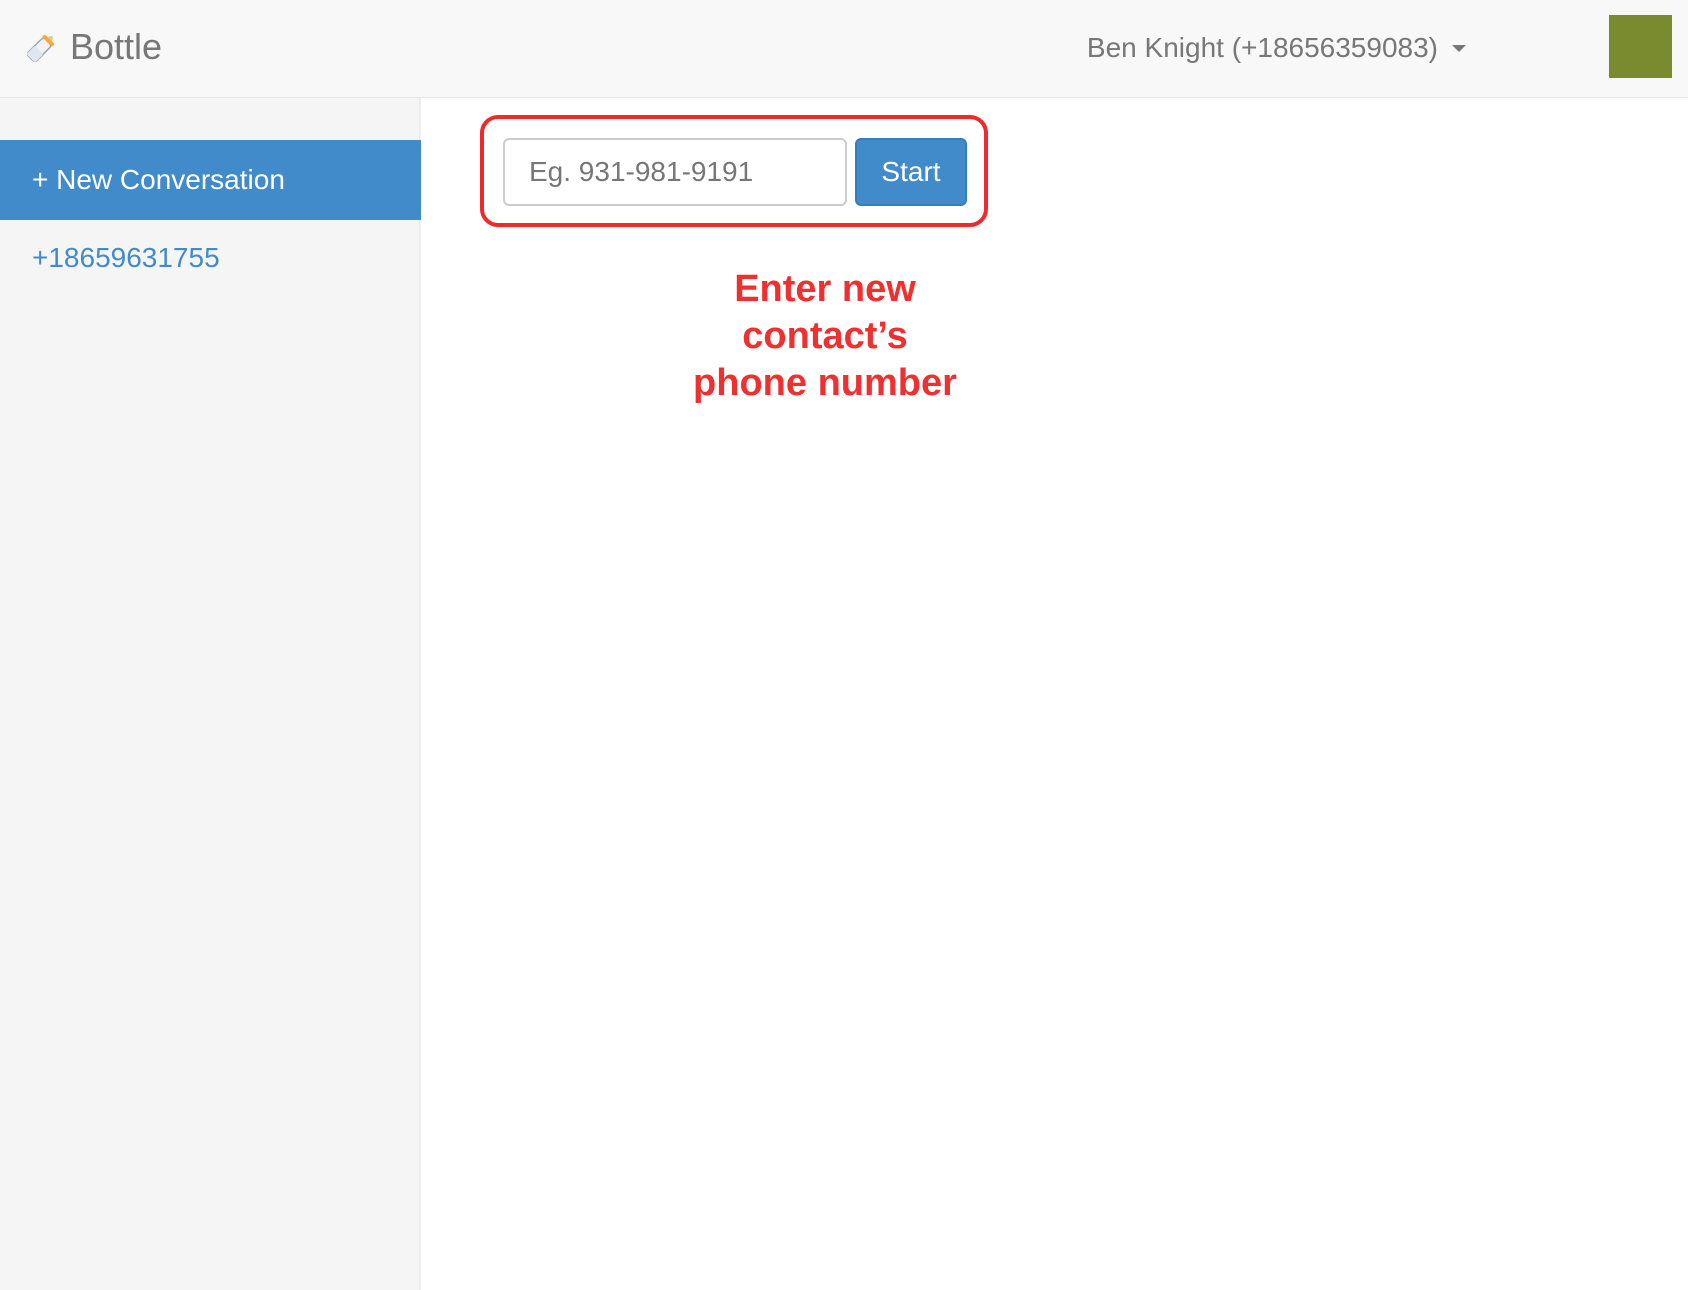 This screenshot has width=1688, height=1290. What do you see at coordinates (911, 172) in the screenshot?
I see `start-button: Start` at bounding box center [911, 172].